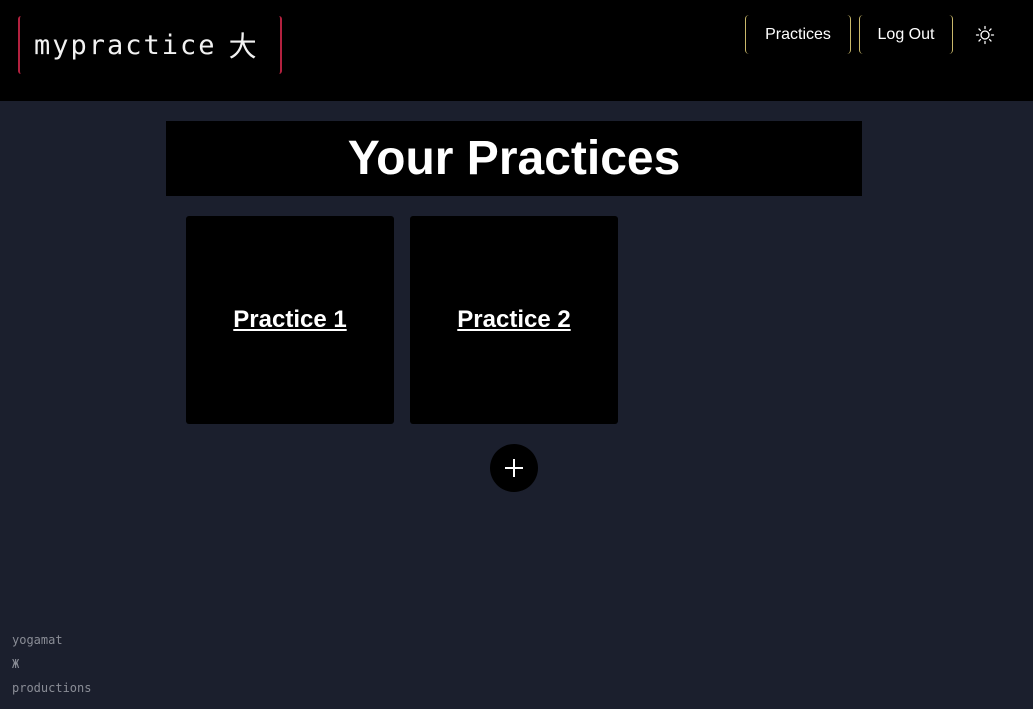 This screenshot has width=1033, height=709. Describe the element at coordinates (16, 664) in the screenshot. I see `footer-line: Ж` at that location.